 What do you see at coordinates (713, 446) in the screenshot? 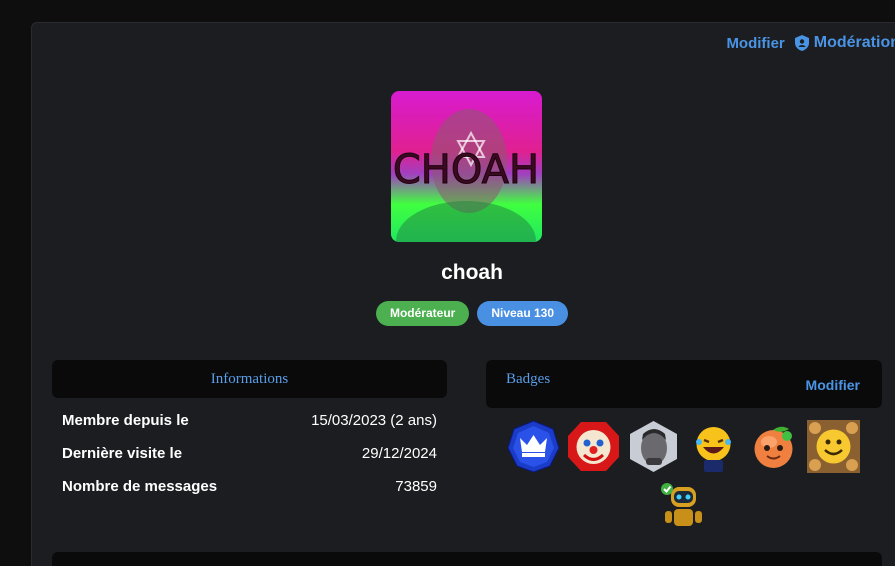
I see `laughing-emoji-badge-icon` at bounding box center [713, 446].